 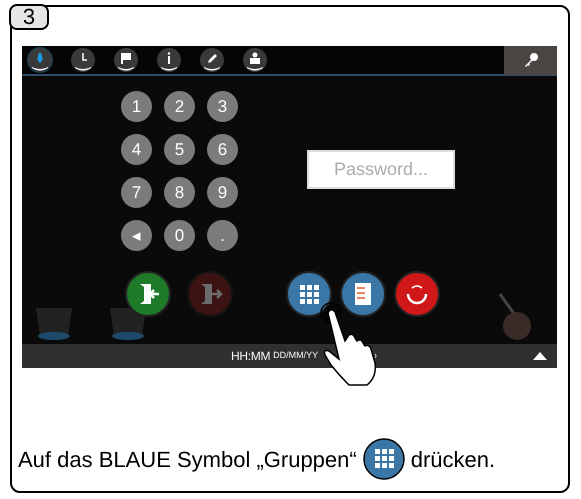 What do you see at coordinates (222, 106) in the screenshot?
I see `keypad-key: 3` at bounding box center [222, 106].